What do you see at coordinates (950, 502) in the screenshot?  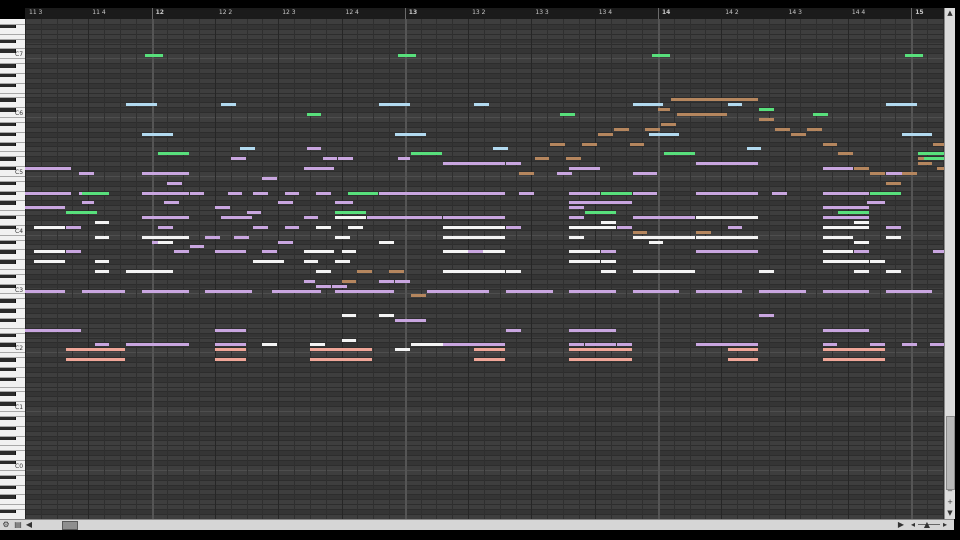 I see `zoom-in-icon: +` at bounding box center [950, 502].